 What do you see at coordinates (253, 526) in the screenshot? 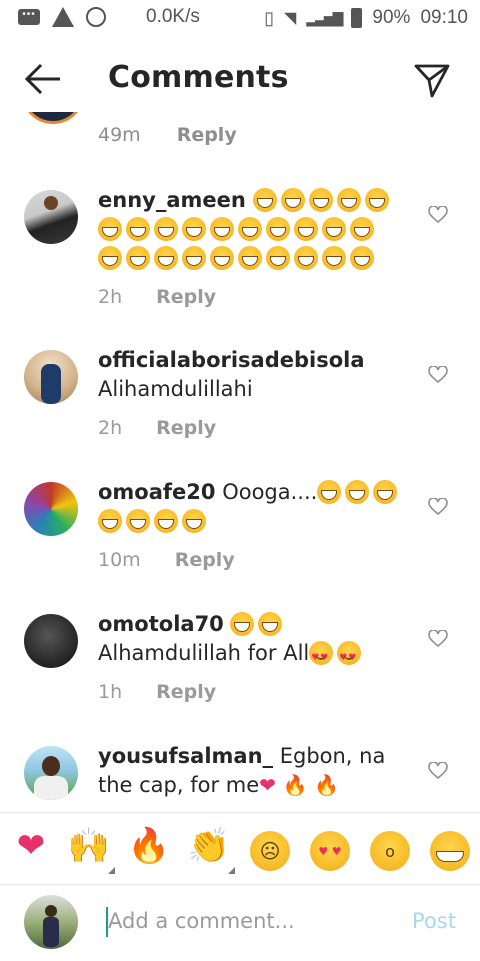
I see `comment-body: omoafe20 Oooga.... 10m Reply` at bounding box center [253, 526].